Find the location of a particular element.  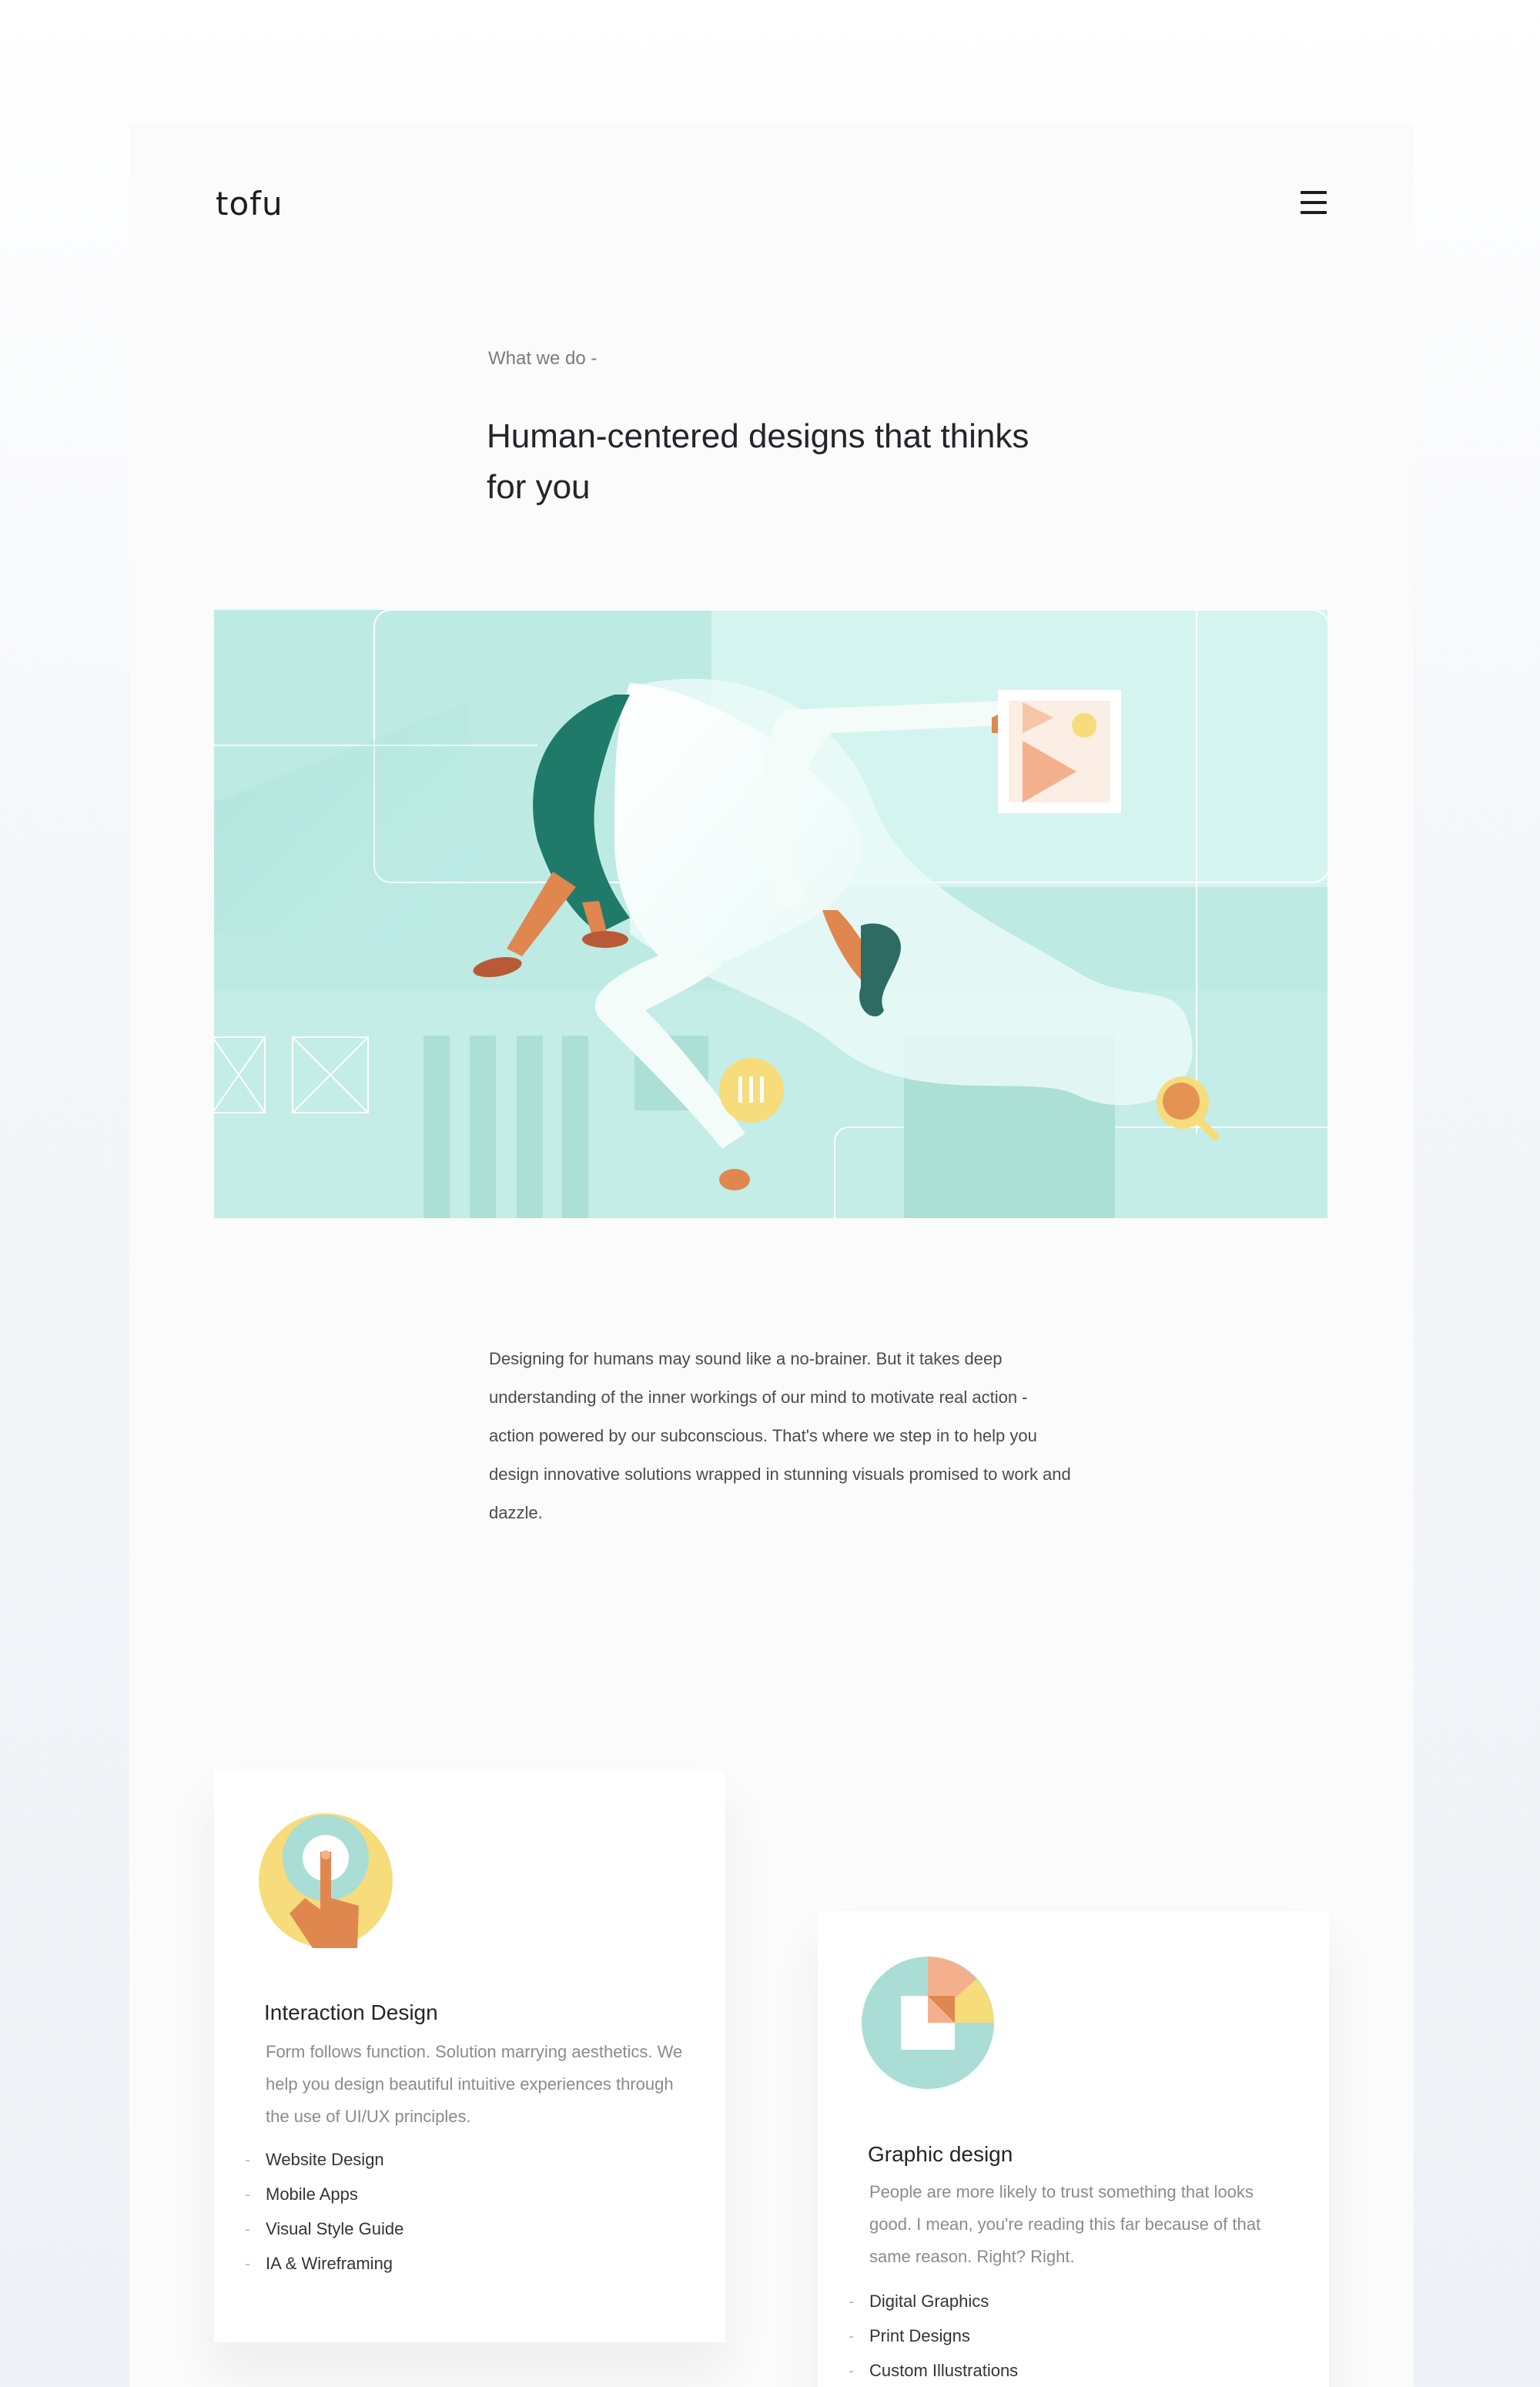

list-item: Print Designs is located at coordinates (933, 2335).